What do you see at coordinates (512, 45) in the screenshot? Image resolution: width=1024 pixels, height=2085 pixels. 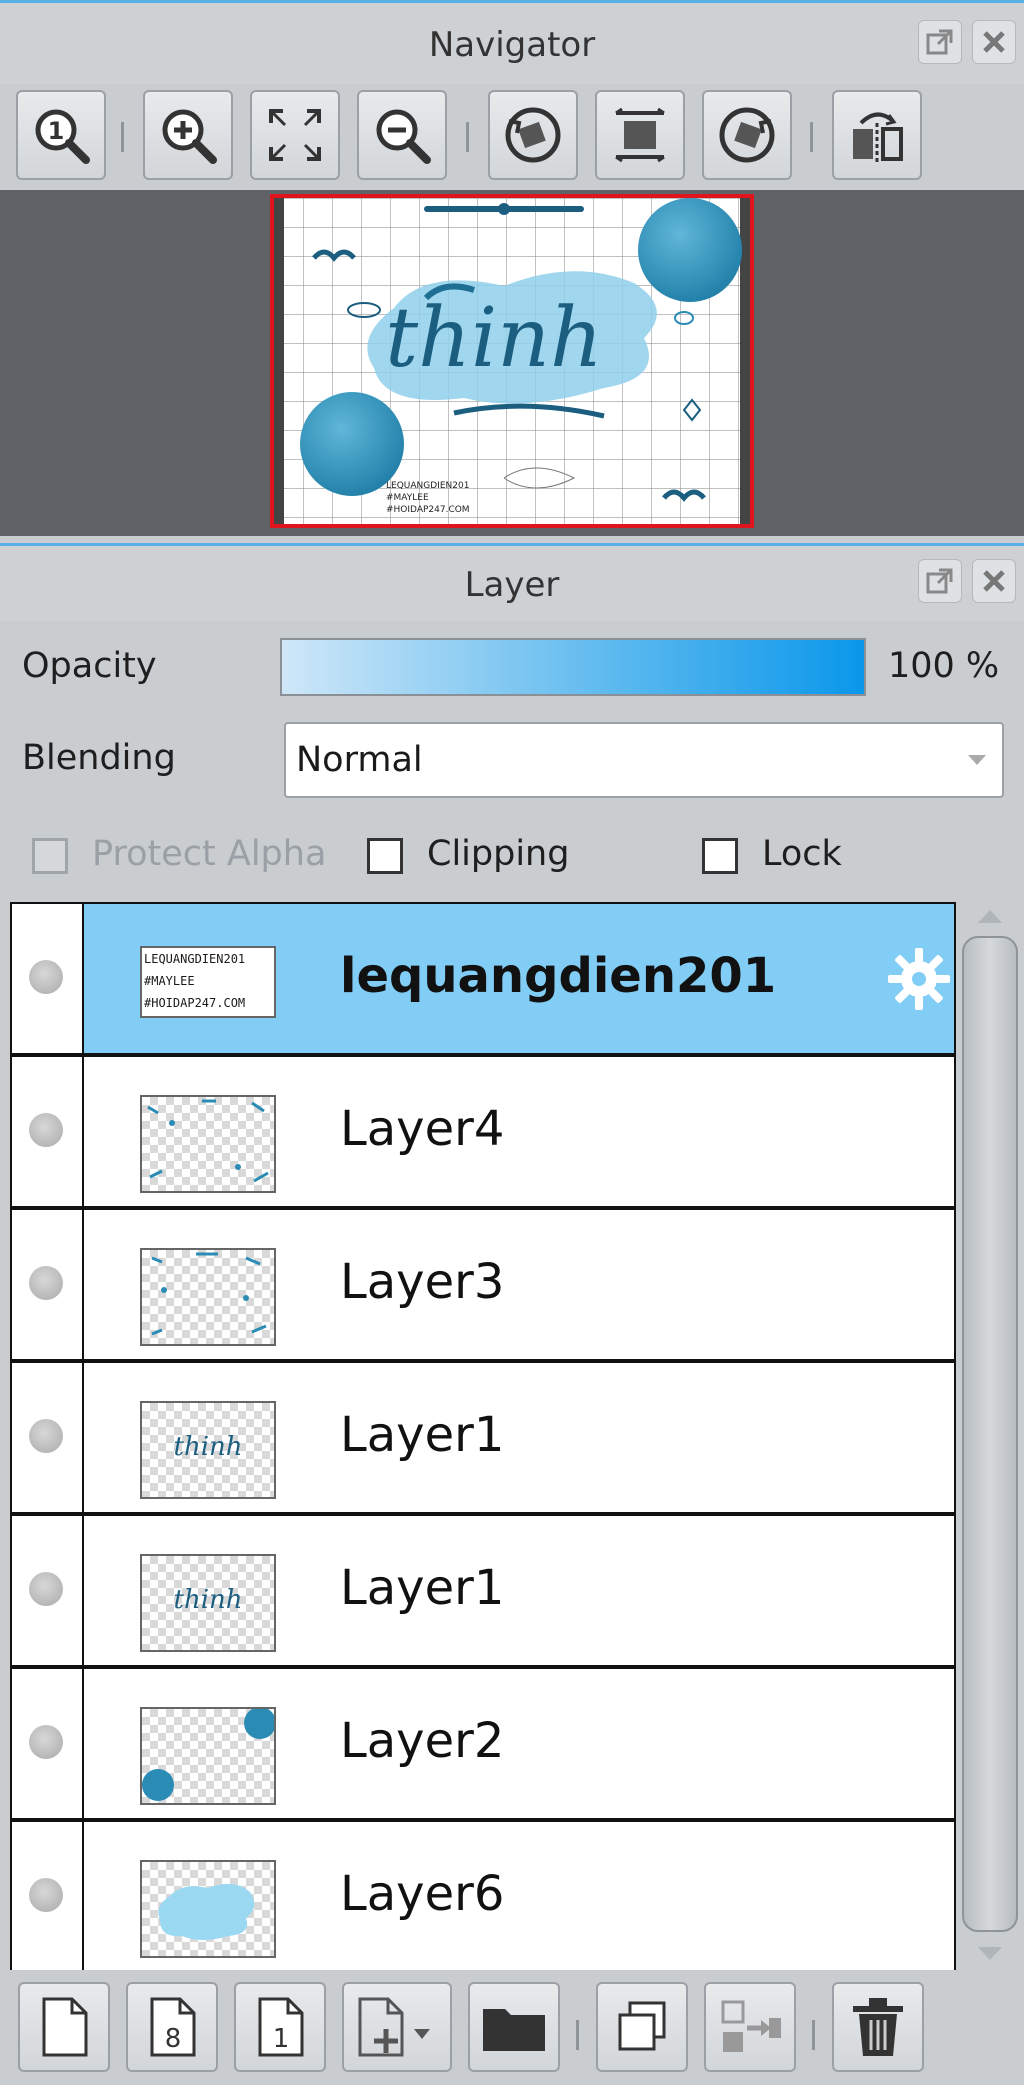 I see `navigator-title: Navigator` at bounding box center [512, 45].